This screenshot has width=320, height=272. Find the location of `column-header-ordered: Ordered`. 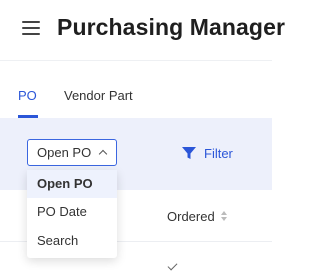

column-header-ordered: Ordered is located at coordinates (197, 216).